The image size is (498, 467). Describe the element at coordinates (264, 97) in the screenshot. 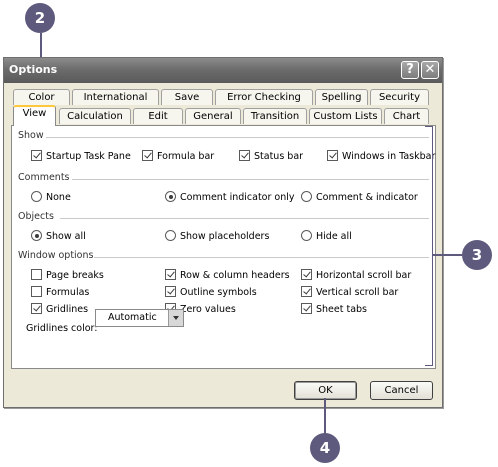

I see `tab-error-checking: Error Checking` at that location.